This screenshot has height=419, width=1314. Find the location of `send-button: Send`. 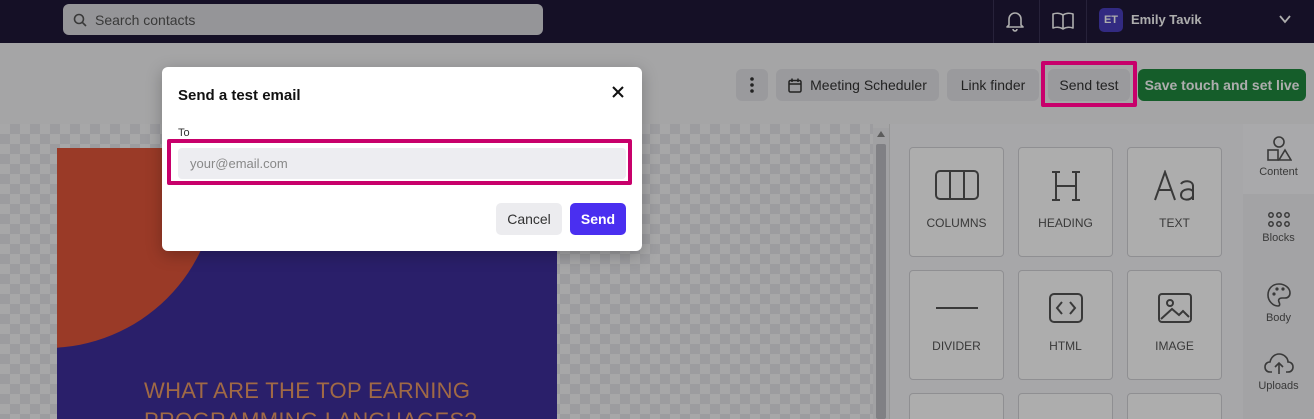

send-button: Send is located at coordinates (598, 219).